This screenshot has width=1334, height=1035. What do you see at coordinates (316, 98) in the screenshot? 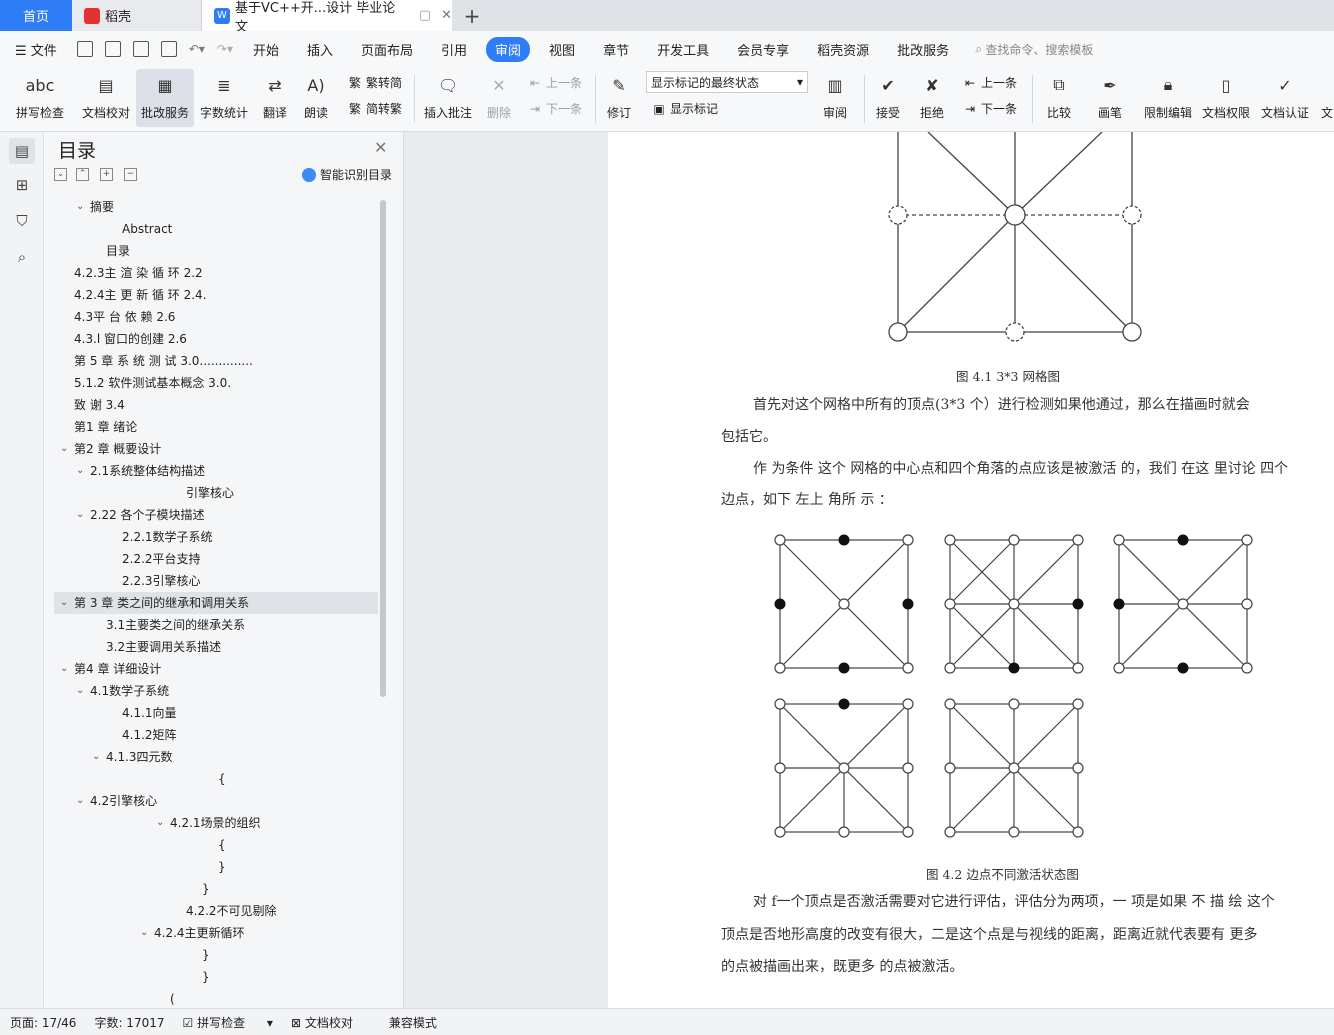
I see `read-aloud-button: A) 朗读` at bounding box center [316, 98].